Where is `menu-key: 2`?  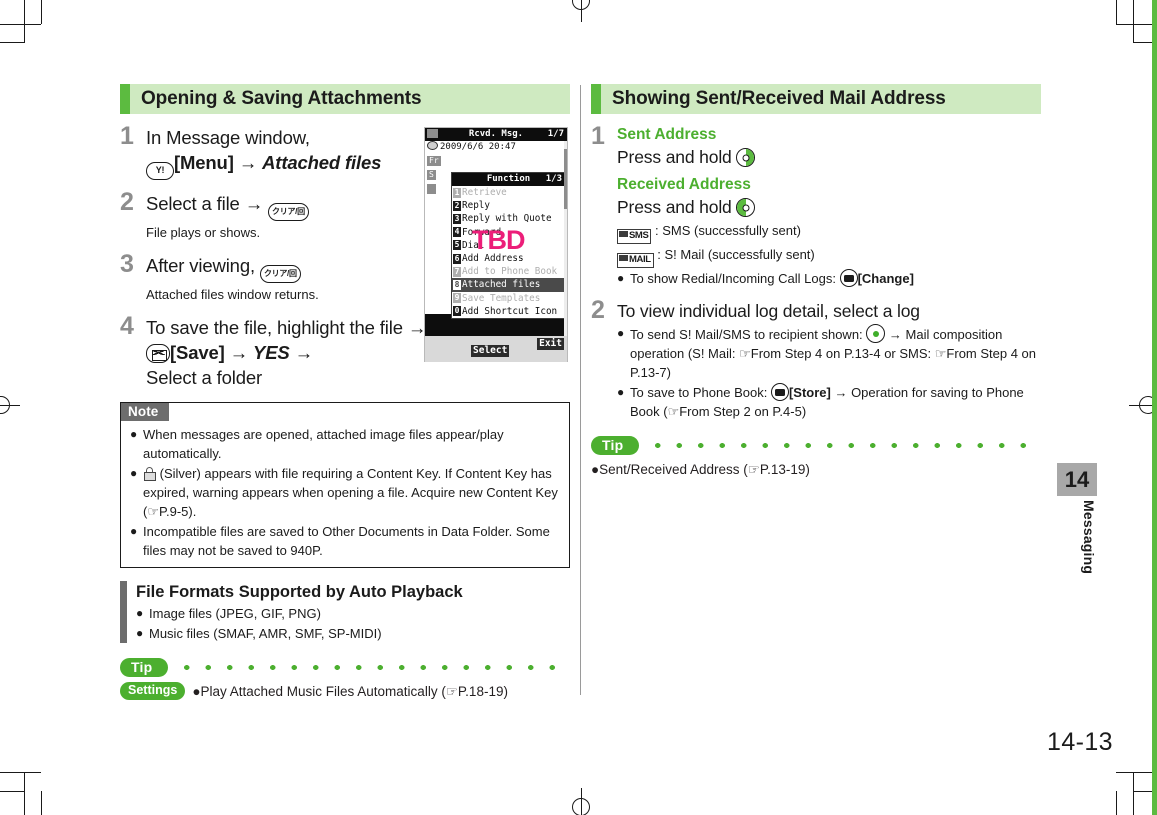
menu-key: 2 is located at coordinates (457, 205).